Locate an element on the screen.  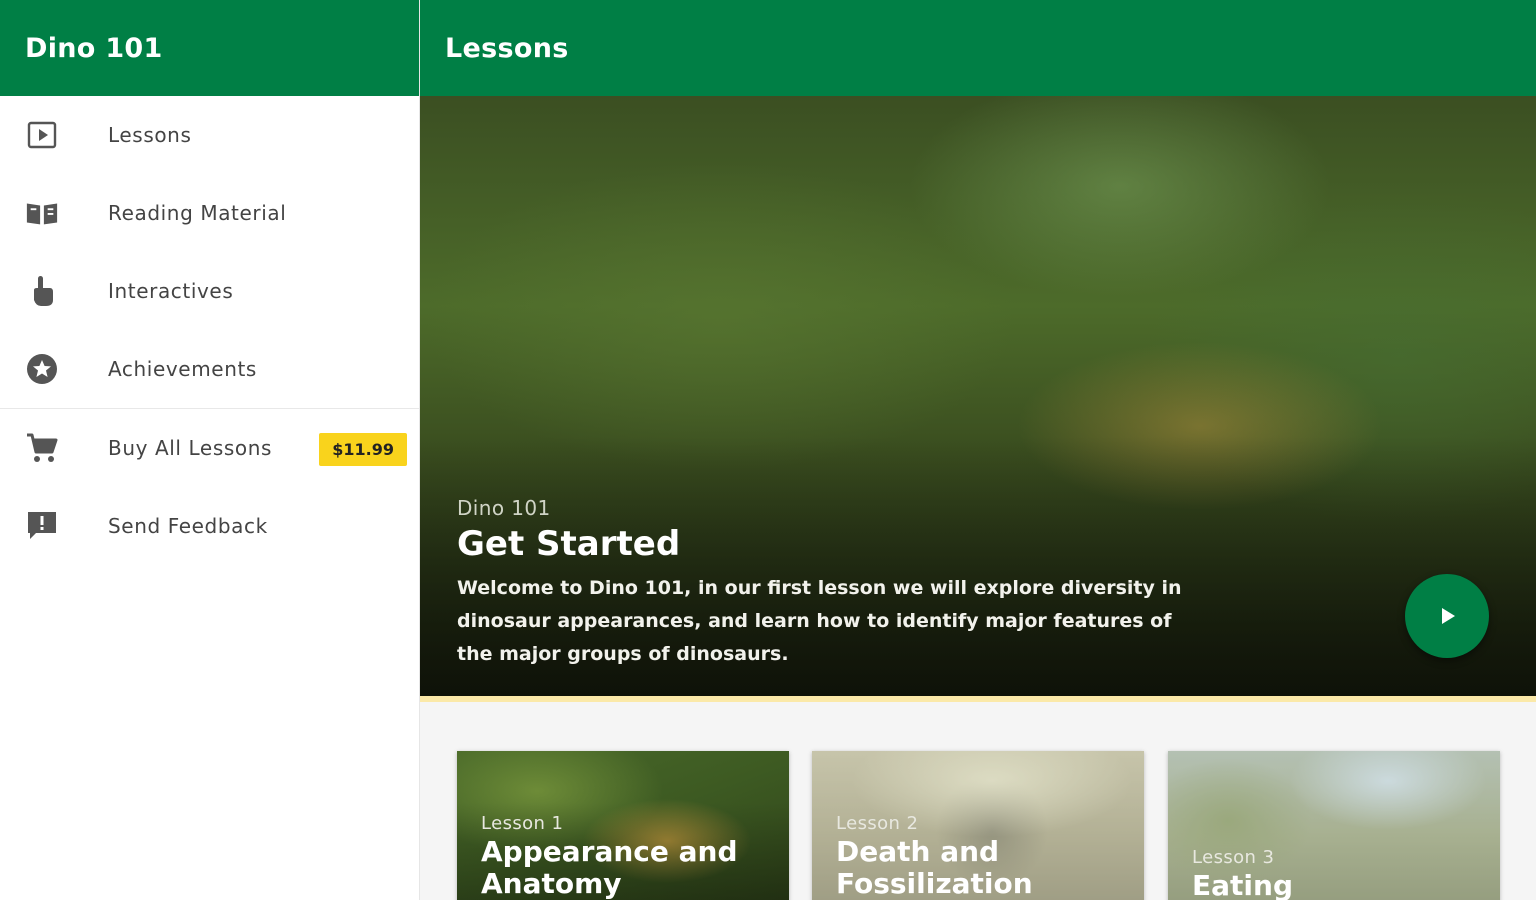
hand-pointer-icon is located at coordinates (42, 291).